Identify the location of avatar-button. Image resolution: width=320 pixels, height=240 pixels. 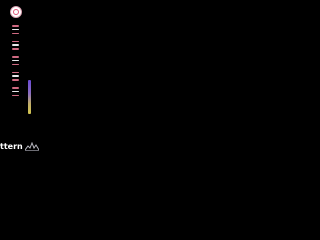
(16, 12).